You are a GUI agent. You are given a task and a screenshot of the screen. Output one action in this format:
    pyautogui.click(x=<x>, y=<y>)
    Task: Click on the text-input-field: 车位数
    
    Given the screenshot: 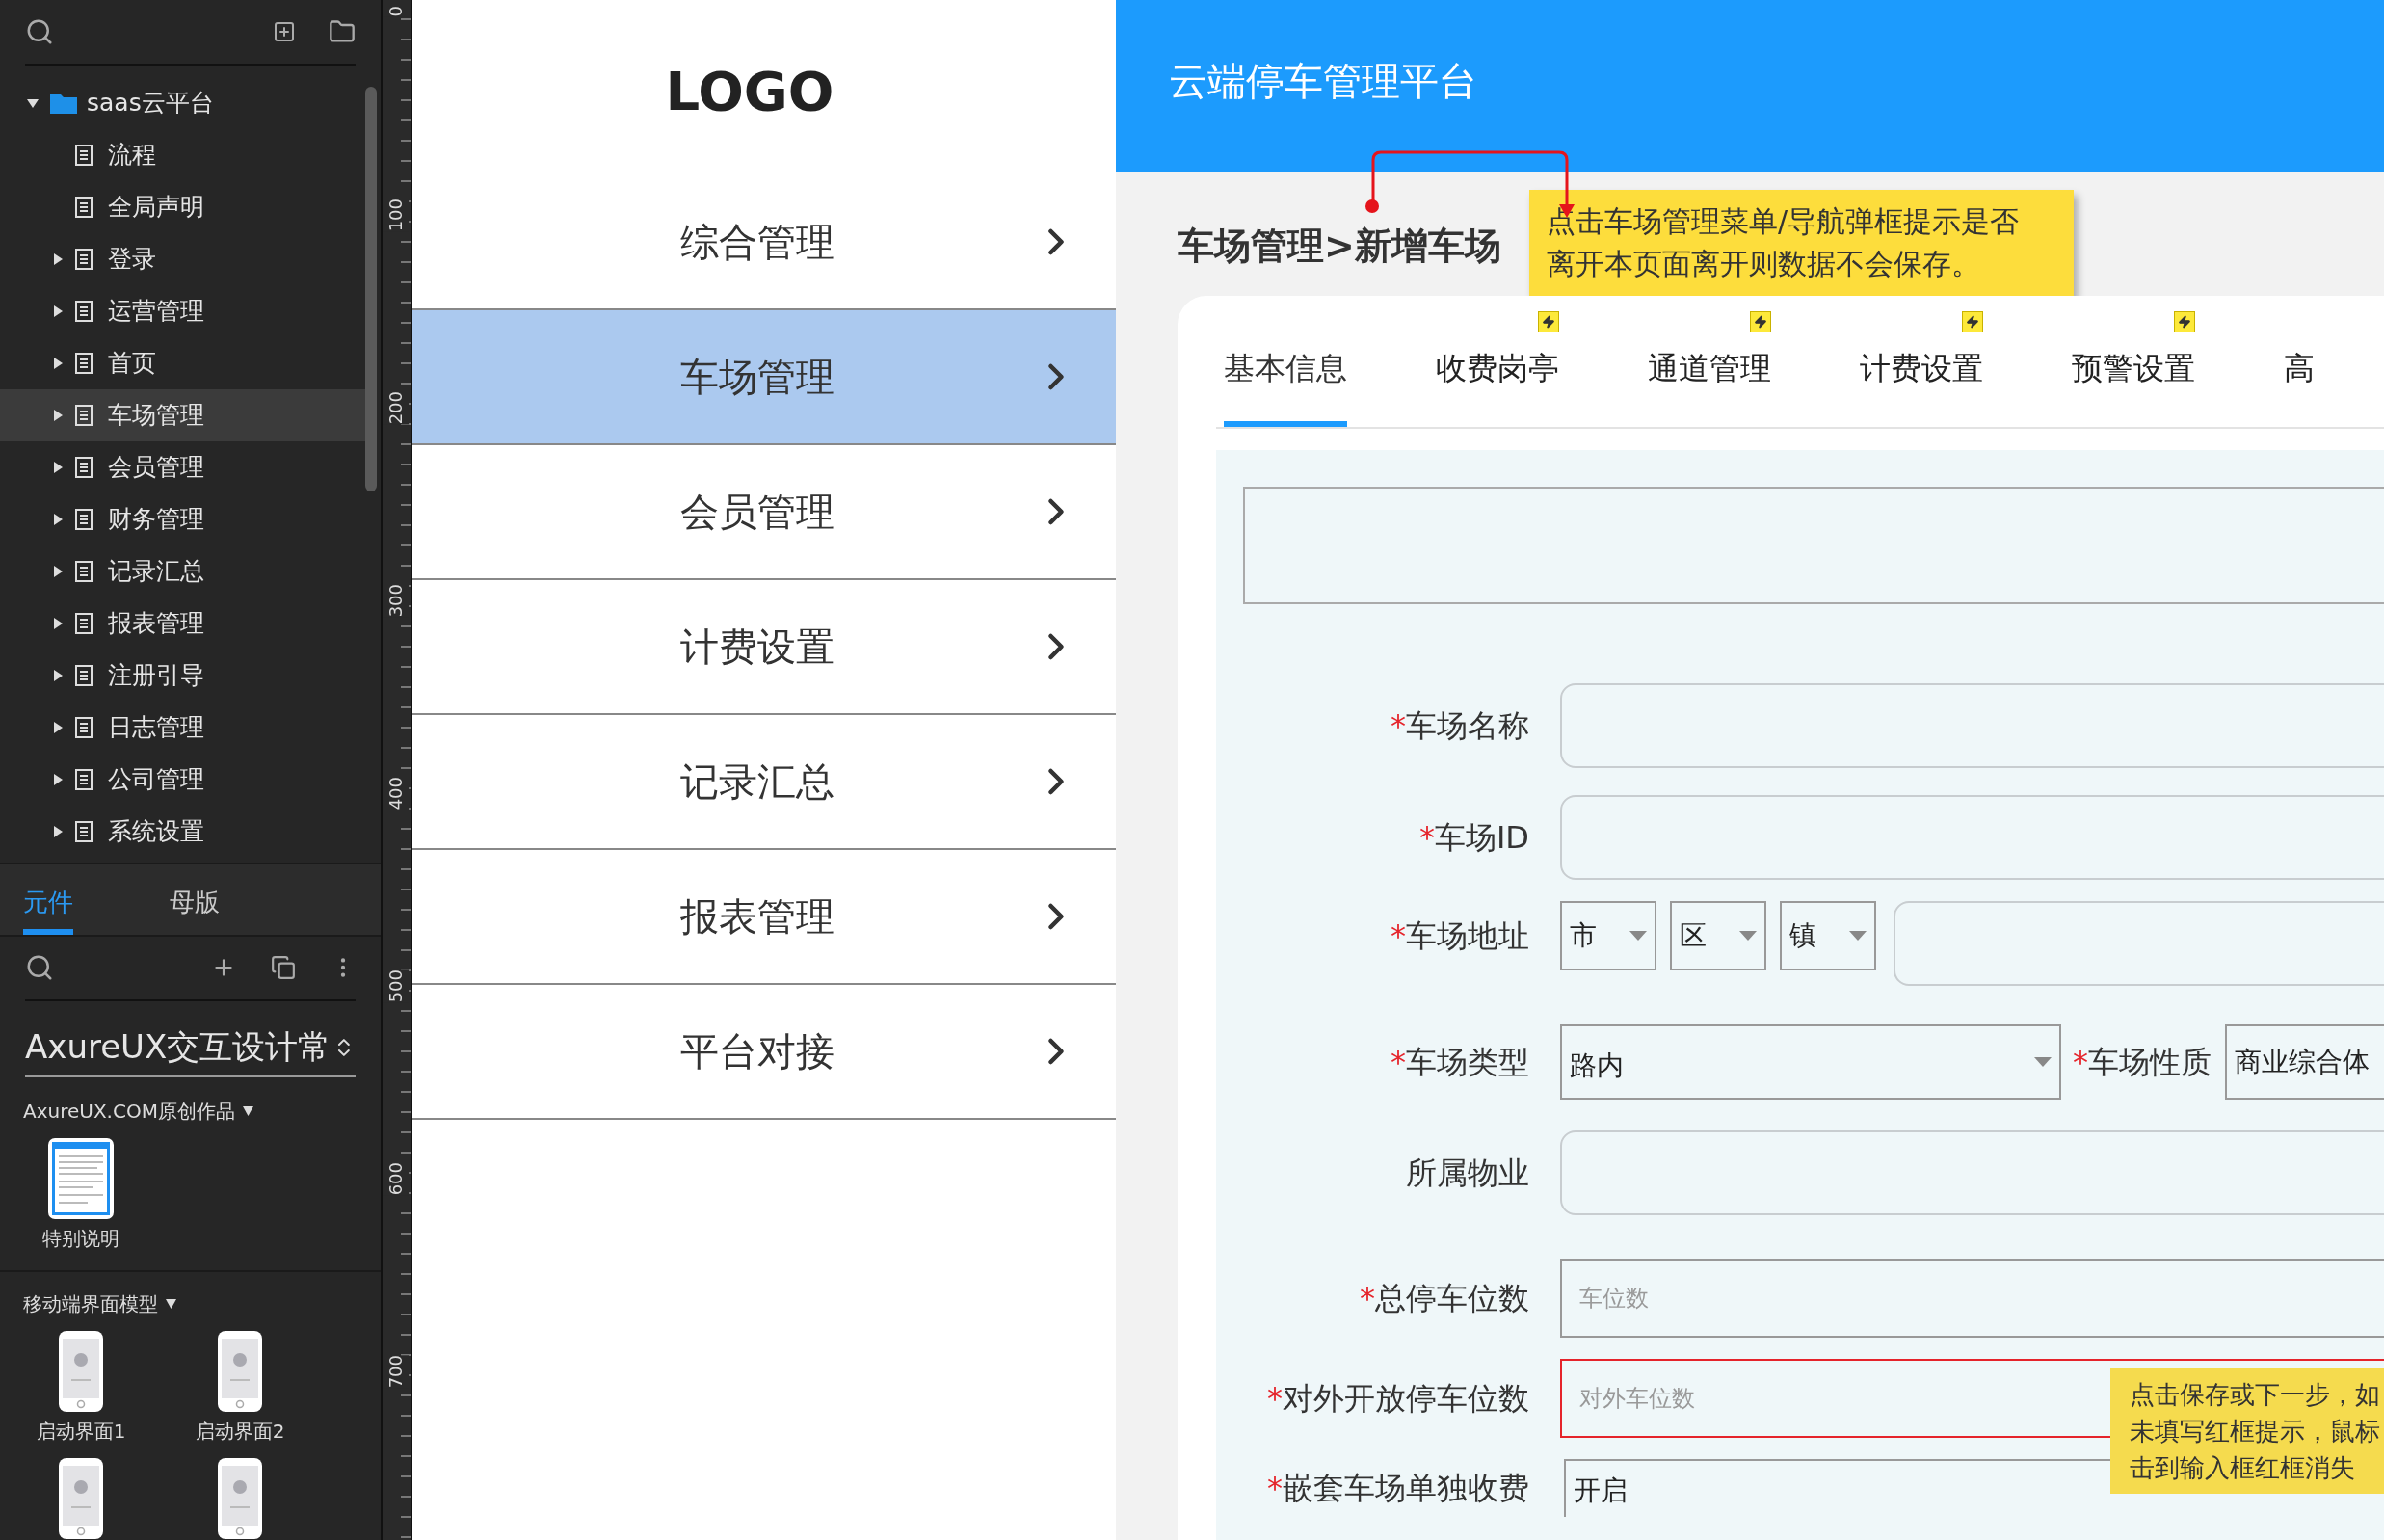 What is the action you would take?
    pyautogui.click(x=1972, y=1298)
    